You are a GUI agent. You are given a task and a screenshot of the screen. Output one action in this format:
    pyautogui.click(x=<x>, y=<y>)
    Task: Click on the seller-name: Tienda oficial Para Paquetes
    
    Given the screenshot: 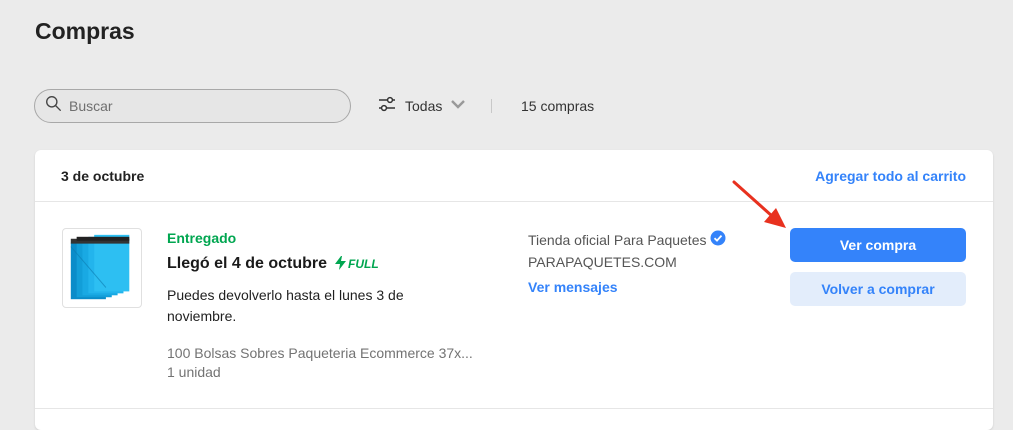 What is the action you would take?
    pyautogui.click(x=627, y=239)
    